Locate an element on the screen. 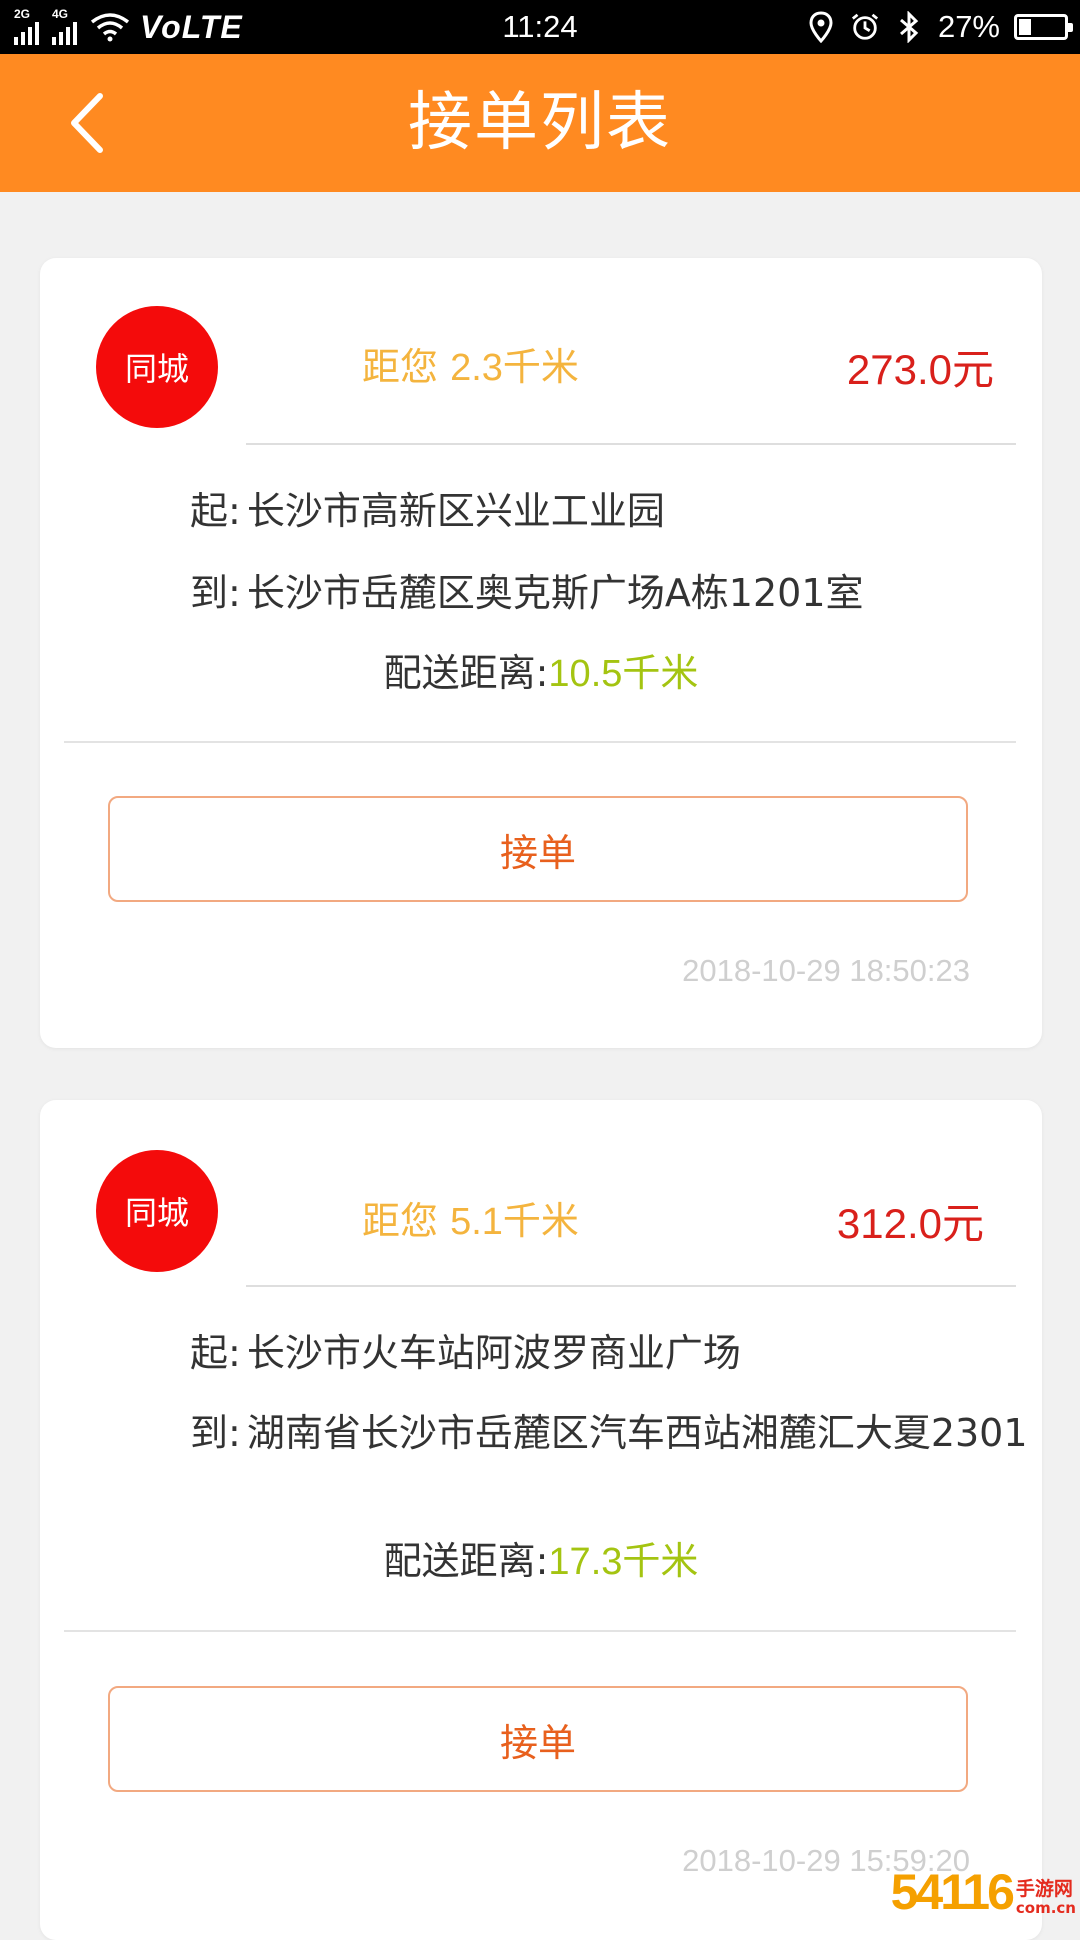 The image size is (1080, 1940). dropoff-address: 到: 湖南省长沙市岳麓区汽车西站湘麓汇大夏2301 is located at coordinates (609, 1429).